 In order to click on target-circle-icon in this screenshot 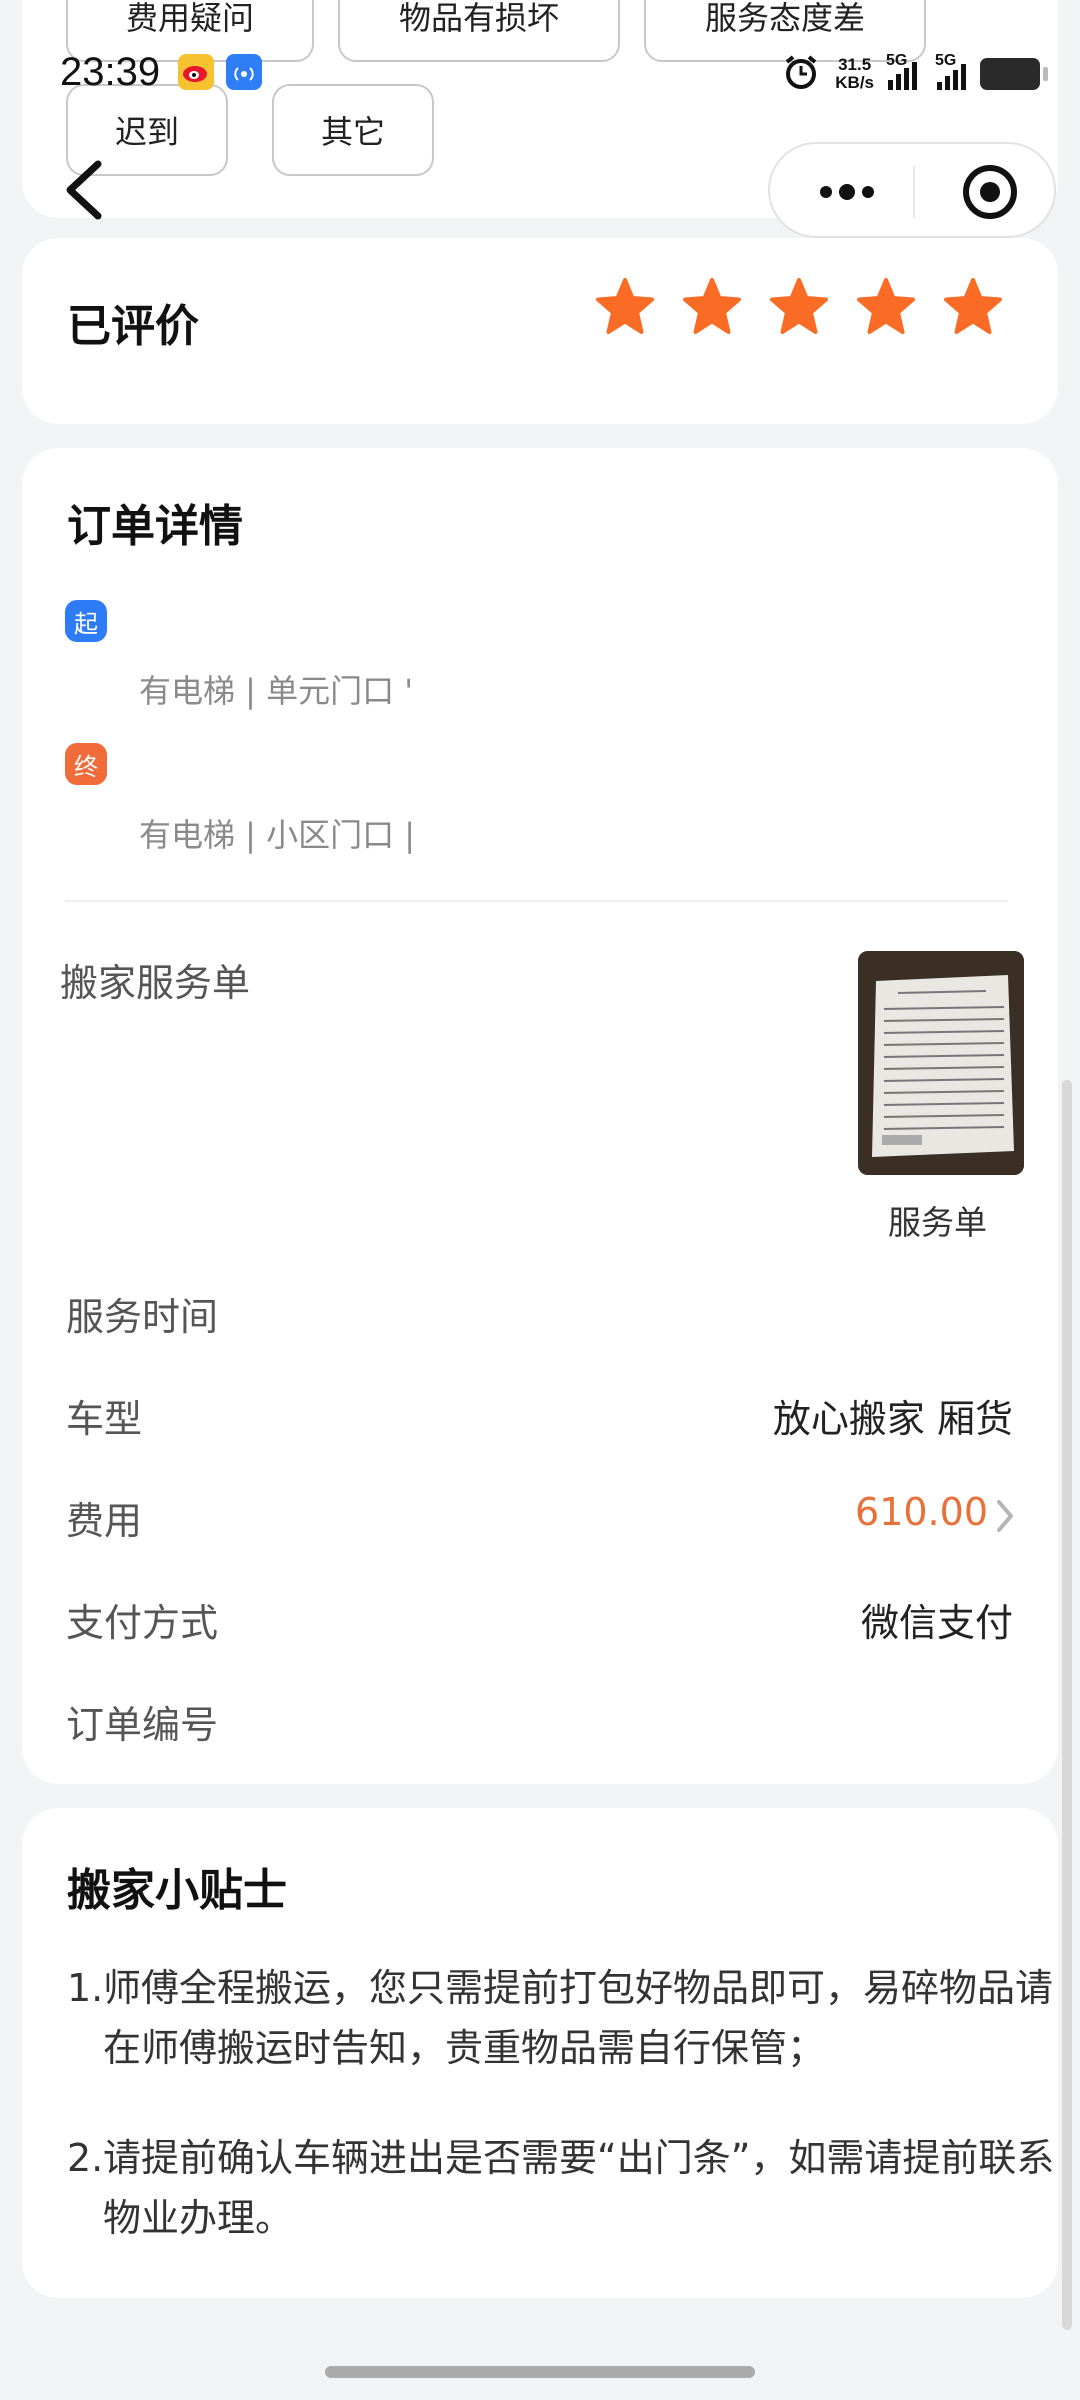, I will do `click(990, 192)`.